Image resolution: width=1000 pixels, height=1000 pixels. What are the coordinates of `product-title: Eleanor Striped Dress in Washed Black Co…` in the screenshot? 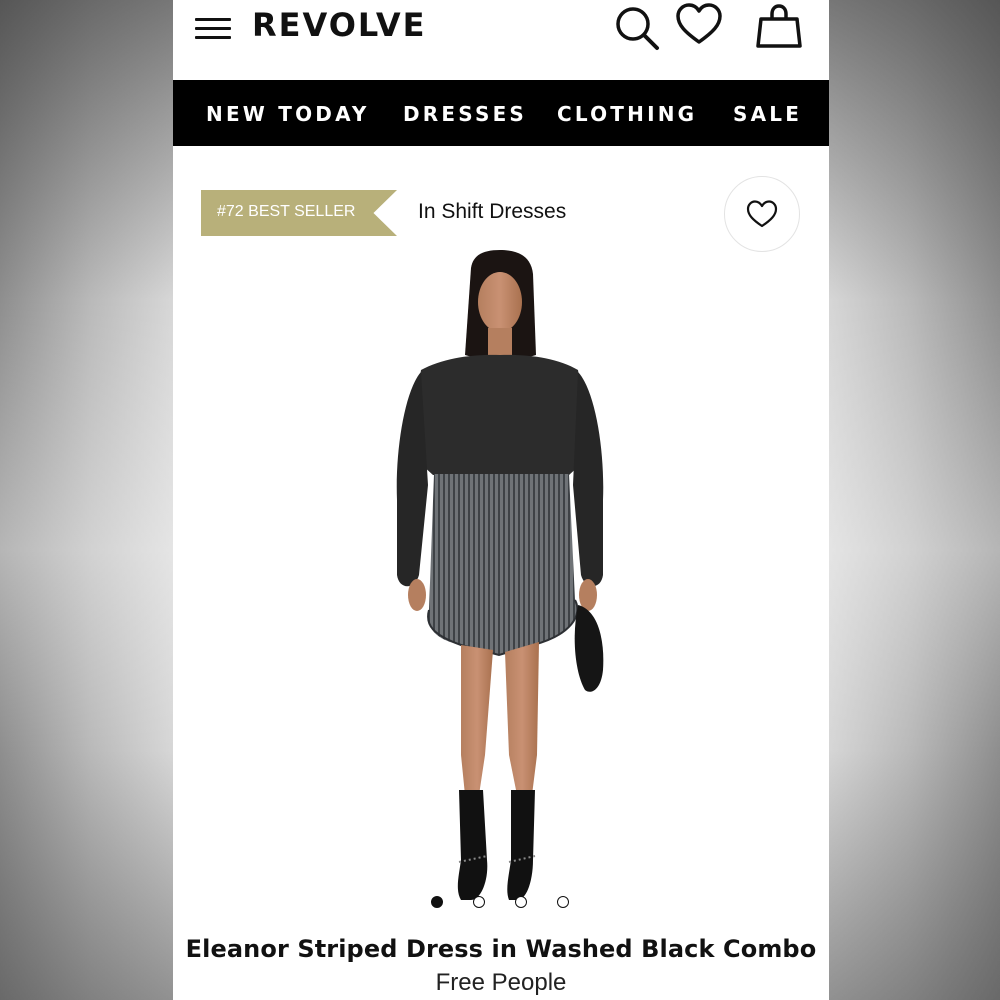 It's located at (501, 949).